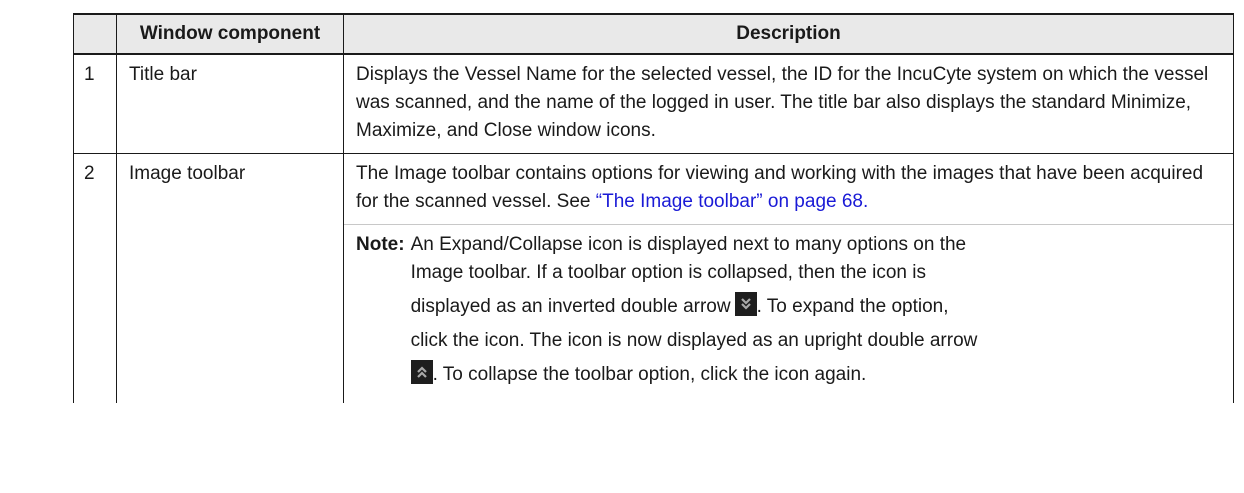 Image resolution: width=1244 pixels, height=493 pixels. What do you see at coordinates (95, 103) in the screenshot?
I see `row-number: 1` at bounding box center [95, 103].